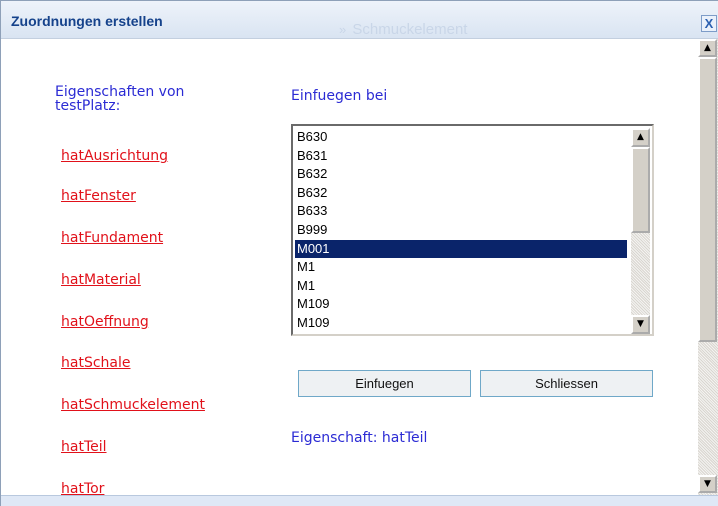 This screenshot has width=718, height=506. What do you see at coordinates (120, 99) in the screenshot?
I see `properties-header: Eigenschaften von testPlatz:` at bounding box center [120, 99].